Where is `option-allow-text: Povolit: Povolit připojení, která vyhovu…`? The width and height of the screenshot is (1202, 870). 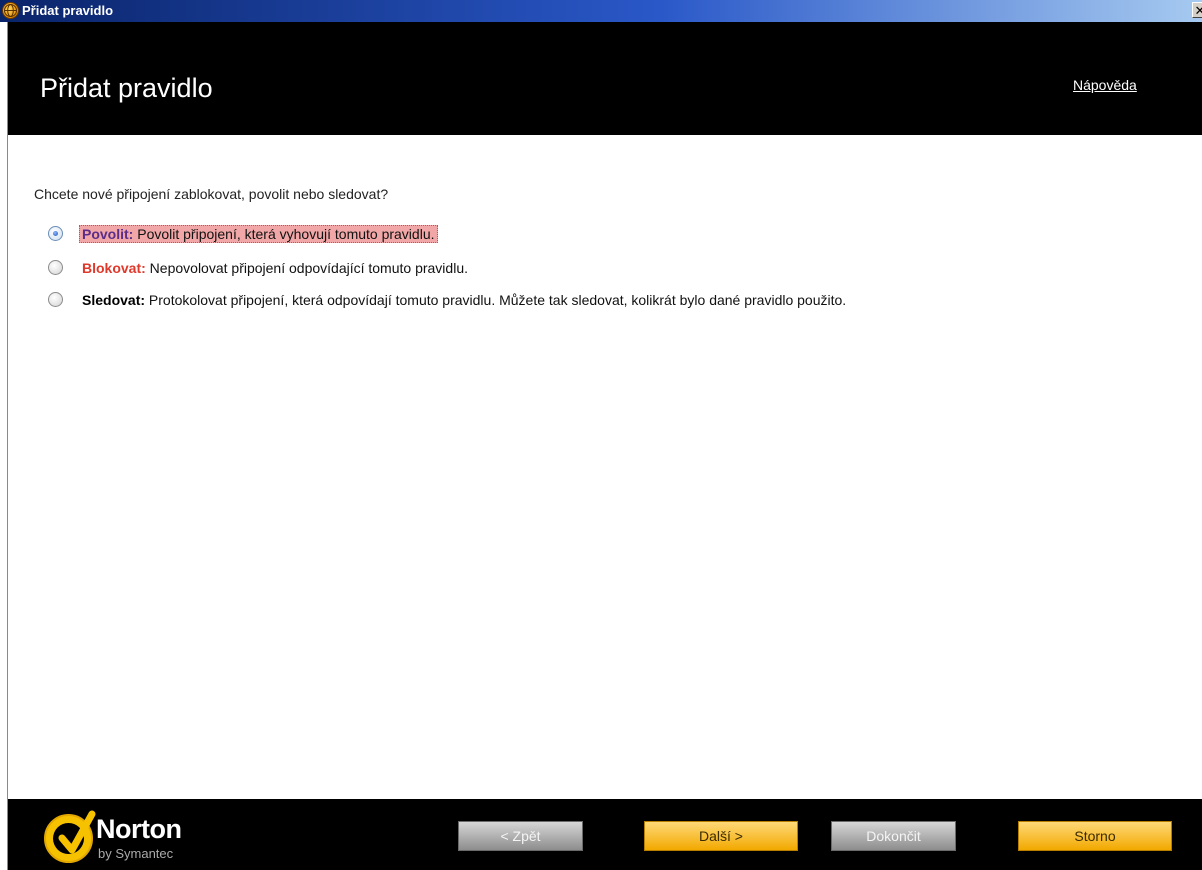 option-allow-text: Povolit: Povolit připojení, která vyhovu… is located at coordinates (530, 234).